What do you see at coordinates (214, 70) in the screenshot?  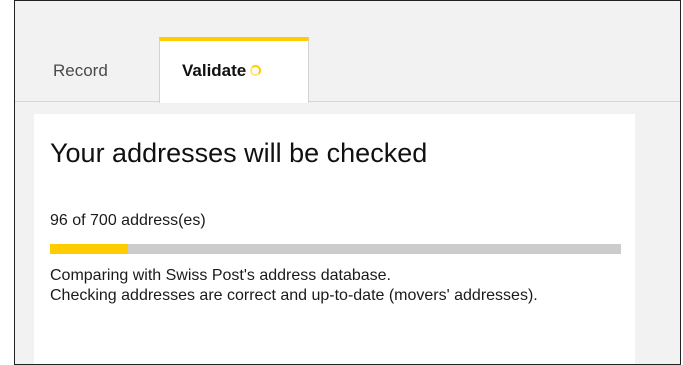 I see `tab-validate-label: Validate` at bounding box center [214, 70].